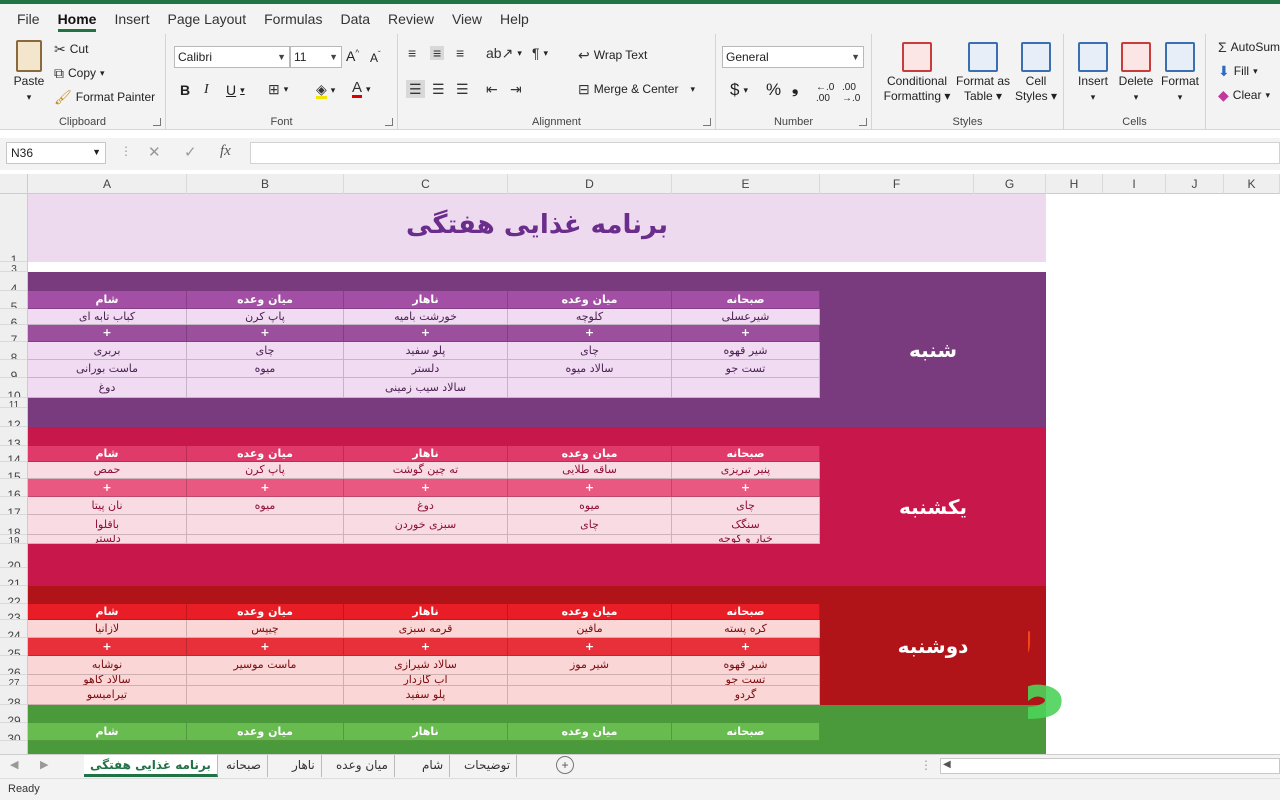  I want to click on row-header-24: 24, so click(13, 629).